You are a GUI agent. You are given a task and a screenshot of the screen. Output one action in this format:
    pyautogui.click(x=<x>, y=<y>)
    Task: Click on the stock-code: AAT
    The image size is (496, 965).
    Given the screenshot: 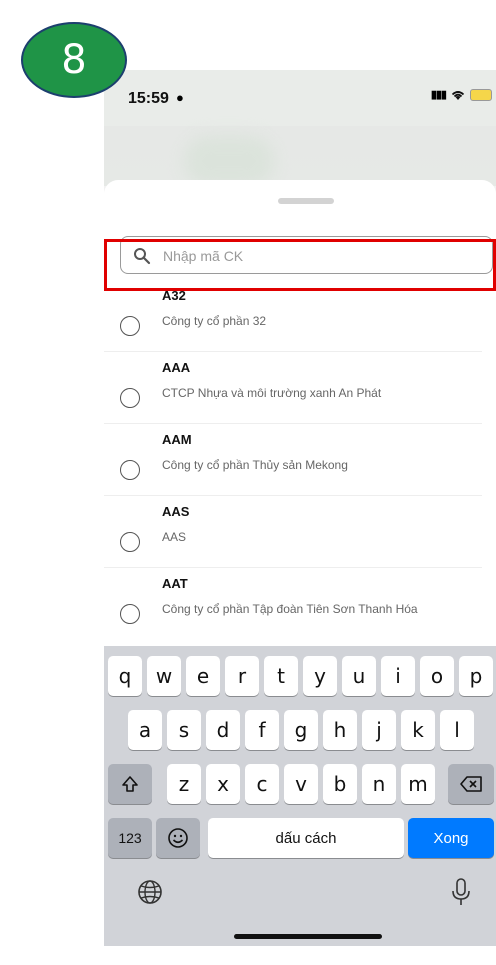 What is the action you would take?
    pyautogui.click(x=175, y=583)
    